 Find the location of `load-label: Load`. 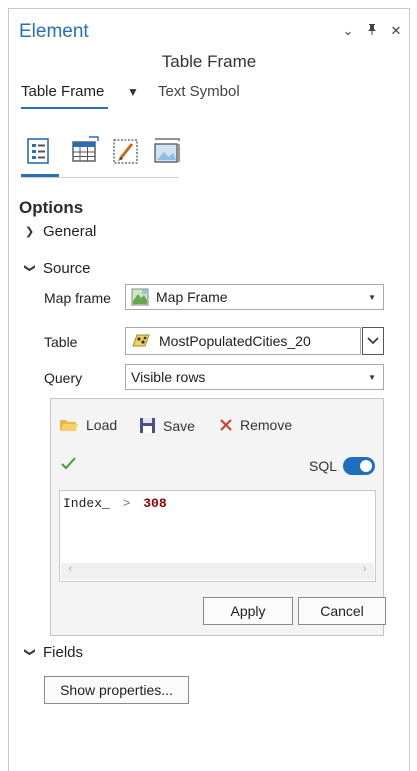

load-label: Load is located at coordinates (102, 425).